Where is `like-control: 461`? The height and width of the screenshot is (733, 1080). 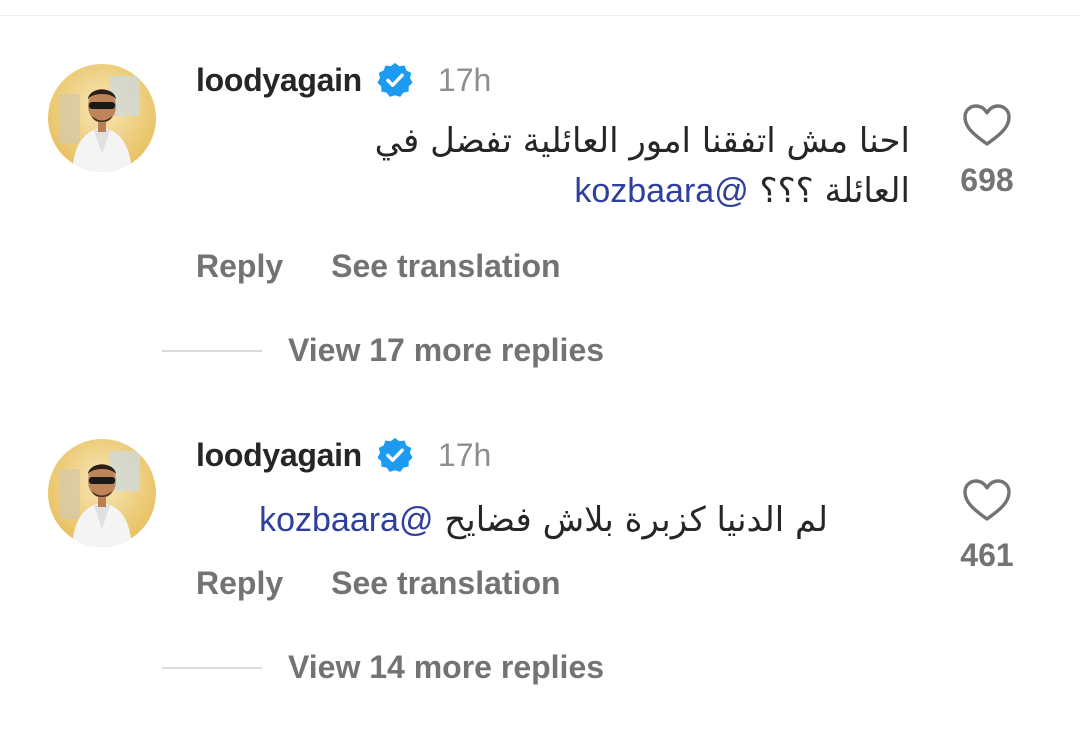 like-control: 461 is located at coordinates (987, 525).